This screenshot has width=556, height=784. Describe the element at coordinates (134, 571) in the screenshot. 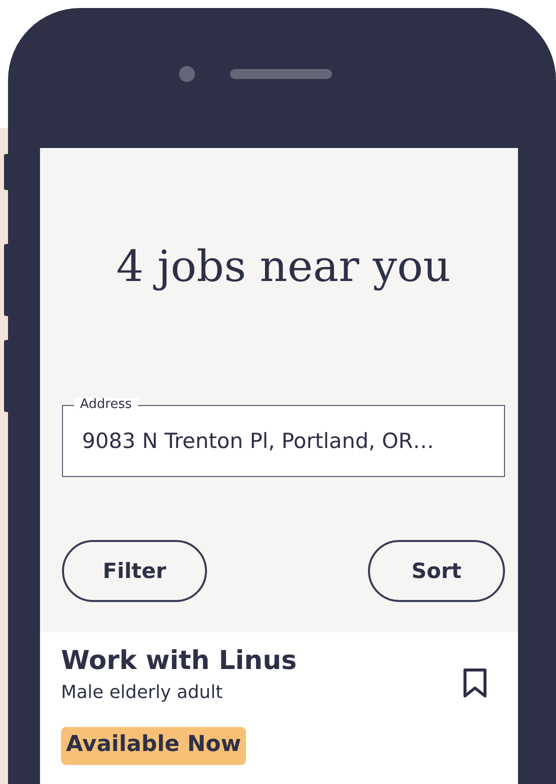

I see `filter-button: Filter` at that location.